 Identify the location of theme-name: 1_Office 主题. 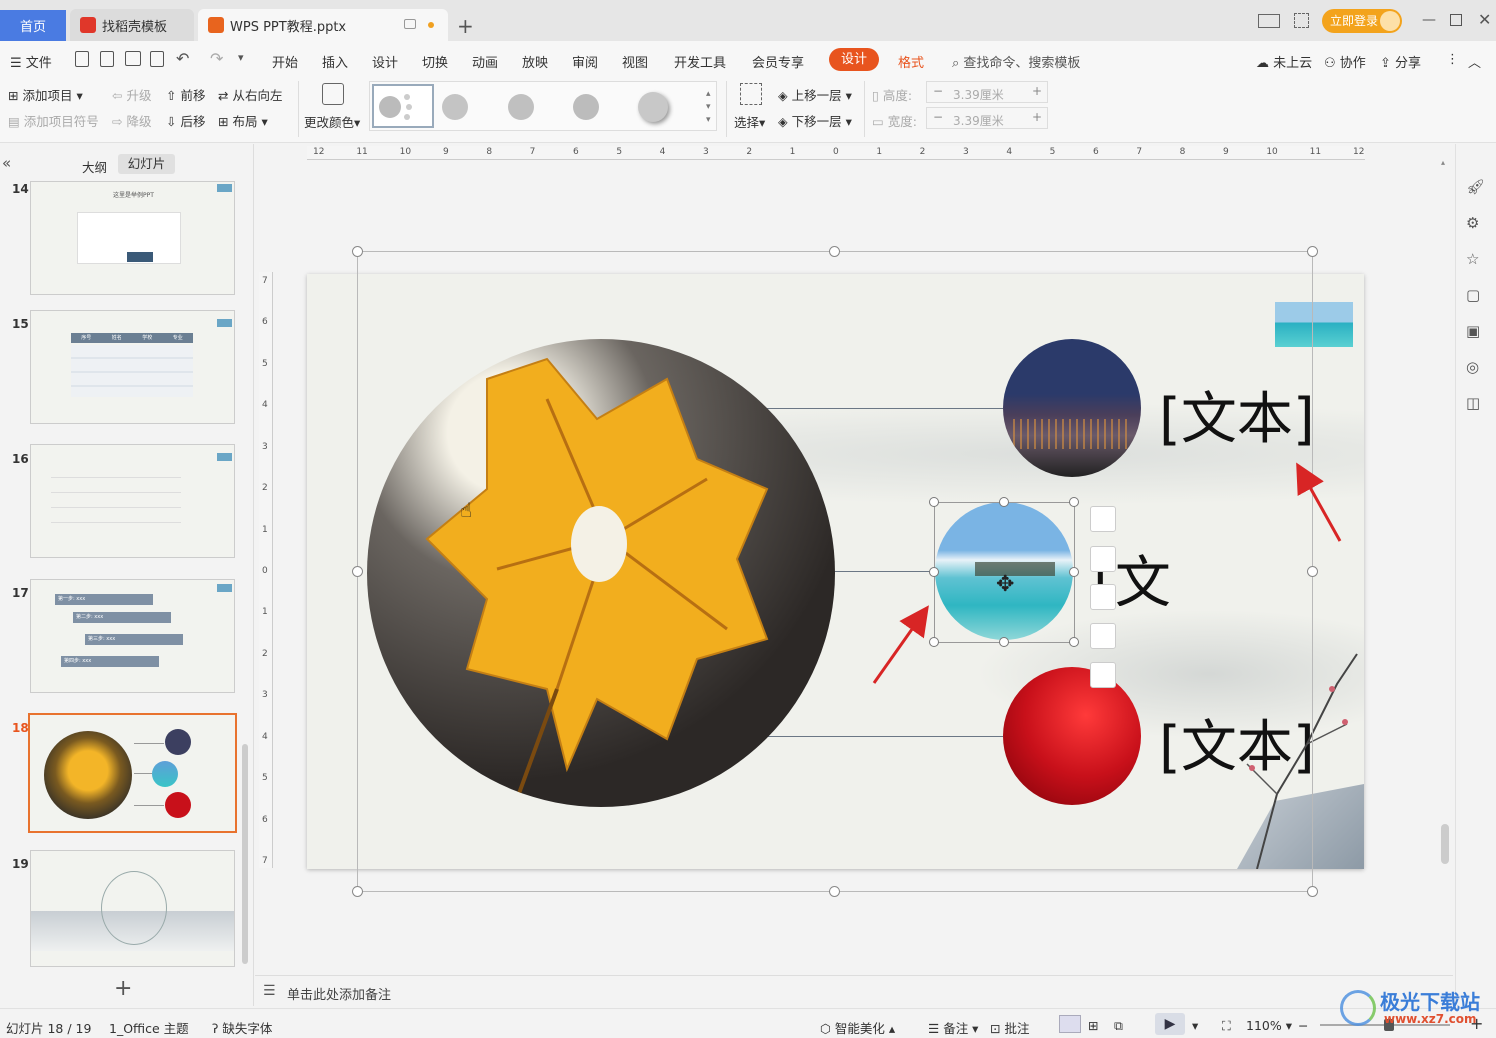
(149, 1027).